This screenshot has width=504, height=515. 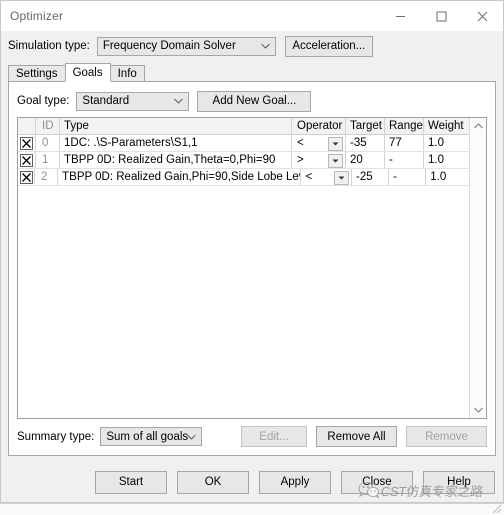 I want to click on scroll-up-icon, so click(x=478, y=126).